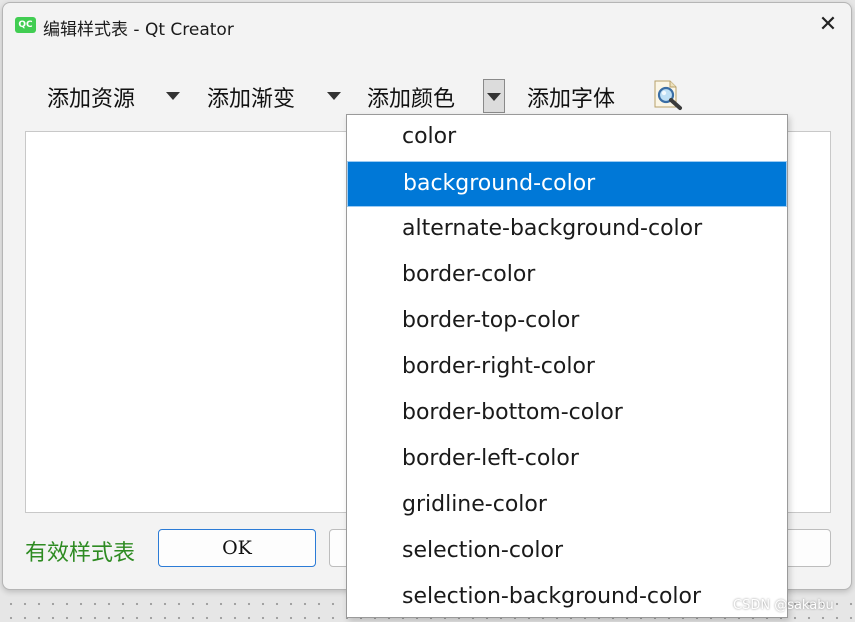  I want to click on qt-creator-app-icon: QC, so click(25, 25).